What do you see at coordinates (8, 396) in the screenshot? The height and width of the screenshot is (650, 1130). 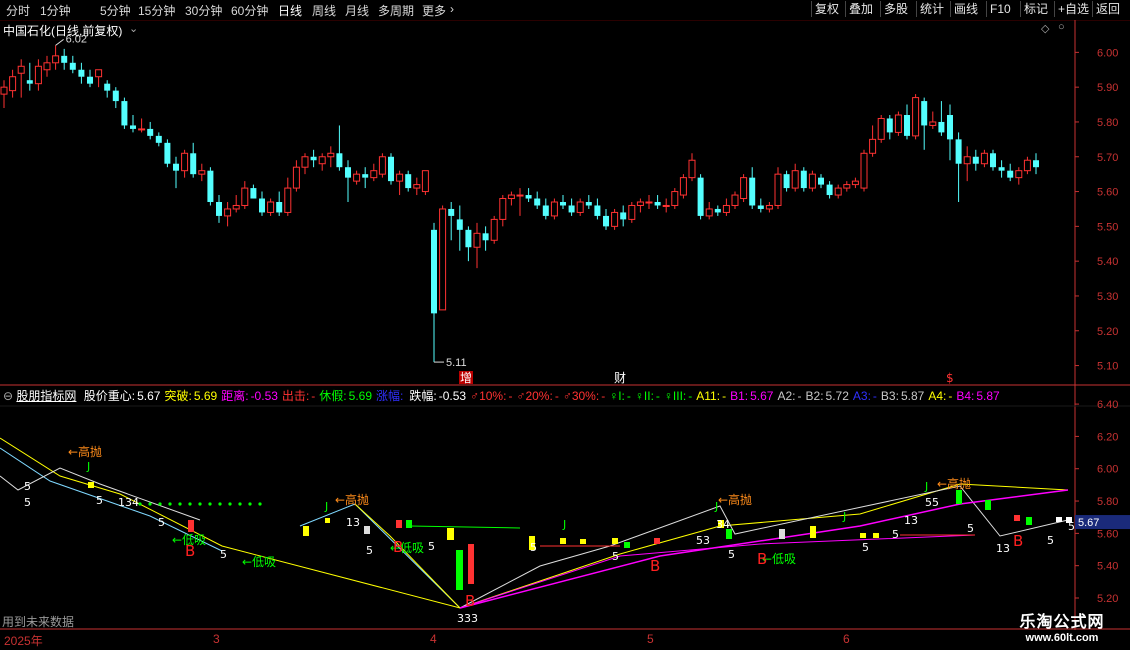 I see `indicator-collapse-icon: ⊖` at bounding box center [8, 396].